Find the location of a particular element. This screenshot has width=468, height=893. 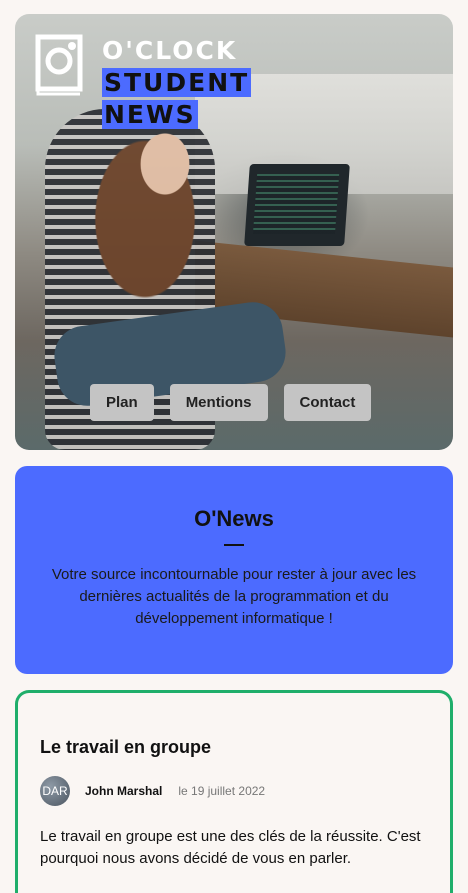

site-title: O'CLOCK STUDENT NEWS is located at coordinates (237, 83).